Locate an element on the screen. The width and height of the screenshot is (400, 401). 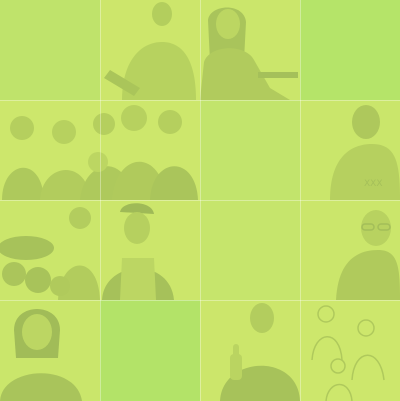
tile-elderly-man-glasses is located at coordinates (350, 250).